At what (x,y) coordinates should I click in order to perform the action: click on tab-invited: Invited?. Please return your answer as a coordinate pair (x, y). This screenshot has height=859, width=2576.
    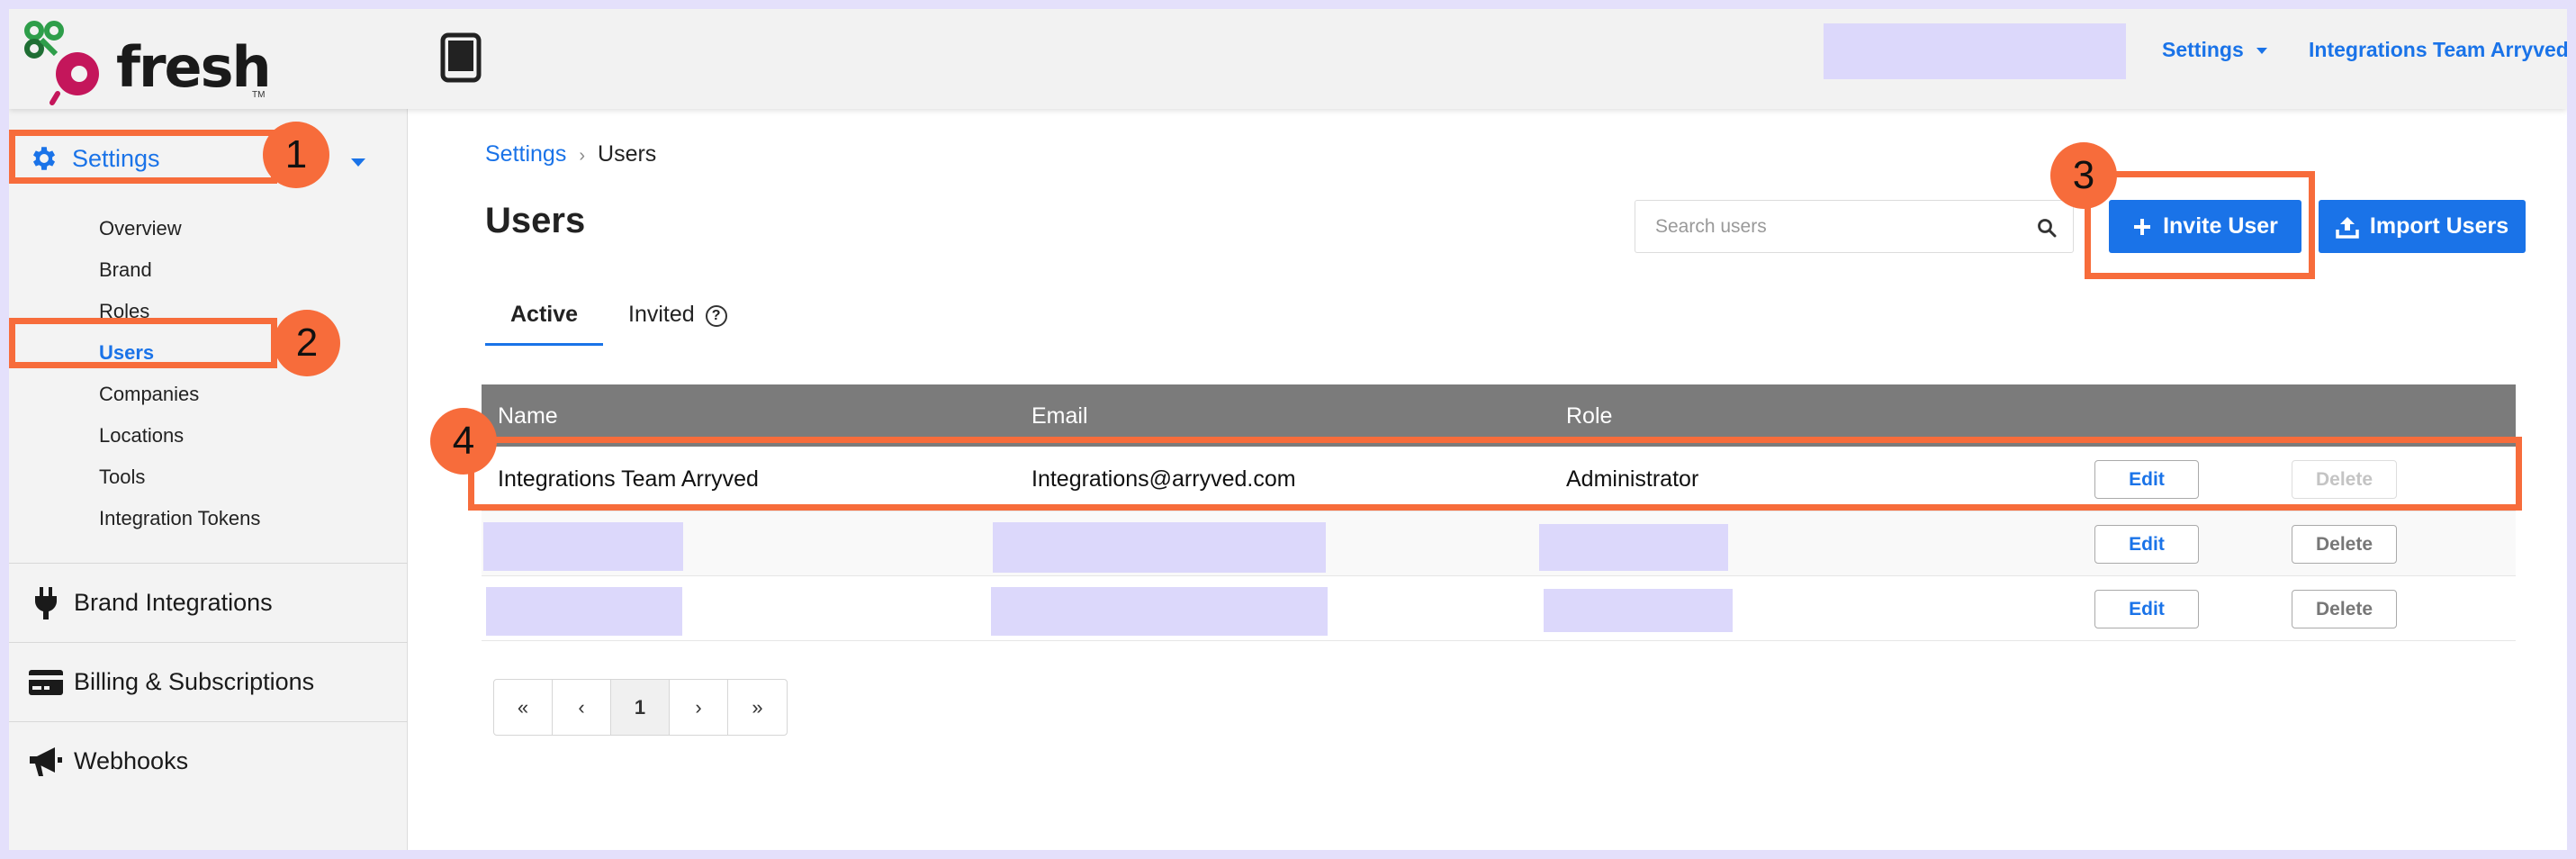
    Looking at the image, I should click on (677, 315).